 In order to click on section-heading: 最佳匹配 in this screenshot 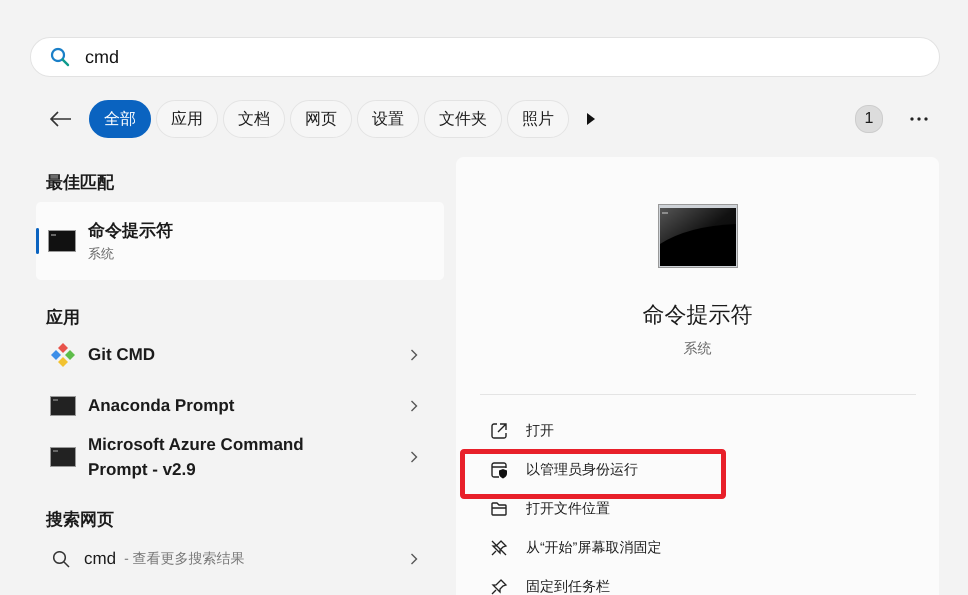, I will do `click(80, 181)`.